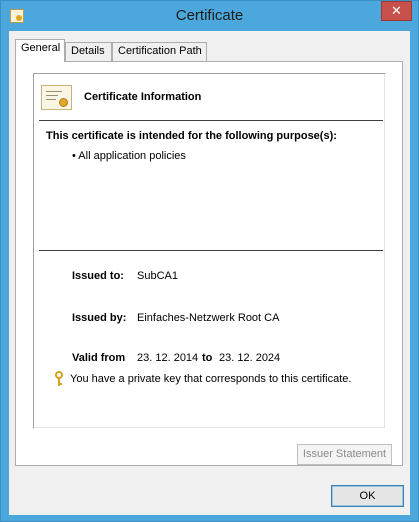 The image size is (419, 522). Describe the element at coordinates (250, 358) in the screenshot. I see `valid-to-value: 23. 12. 2024` at that location.